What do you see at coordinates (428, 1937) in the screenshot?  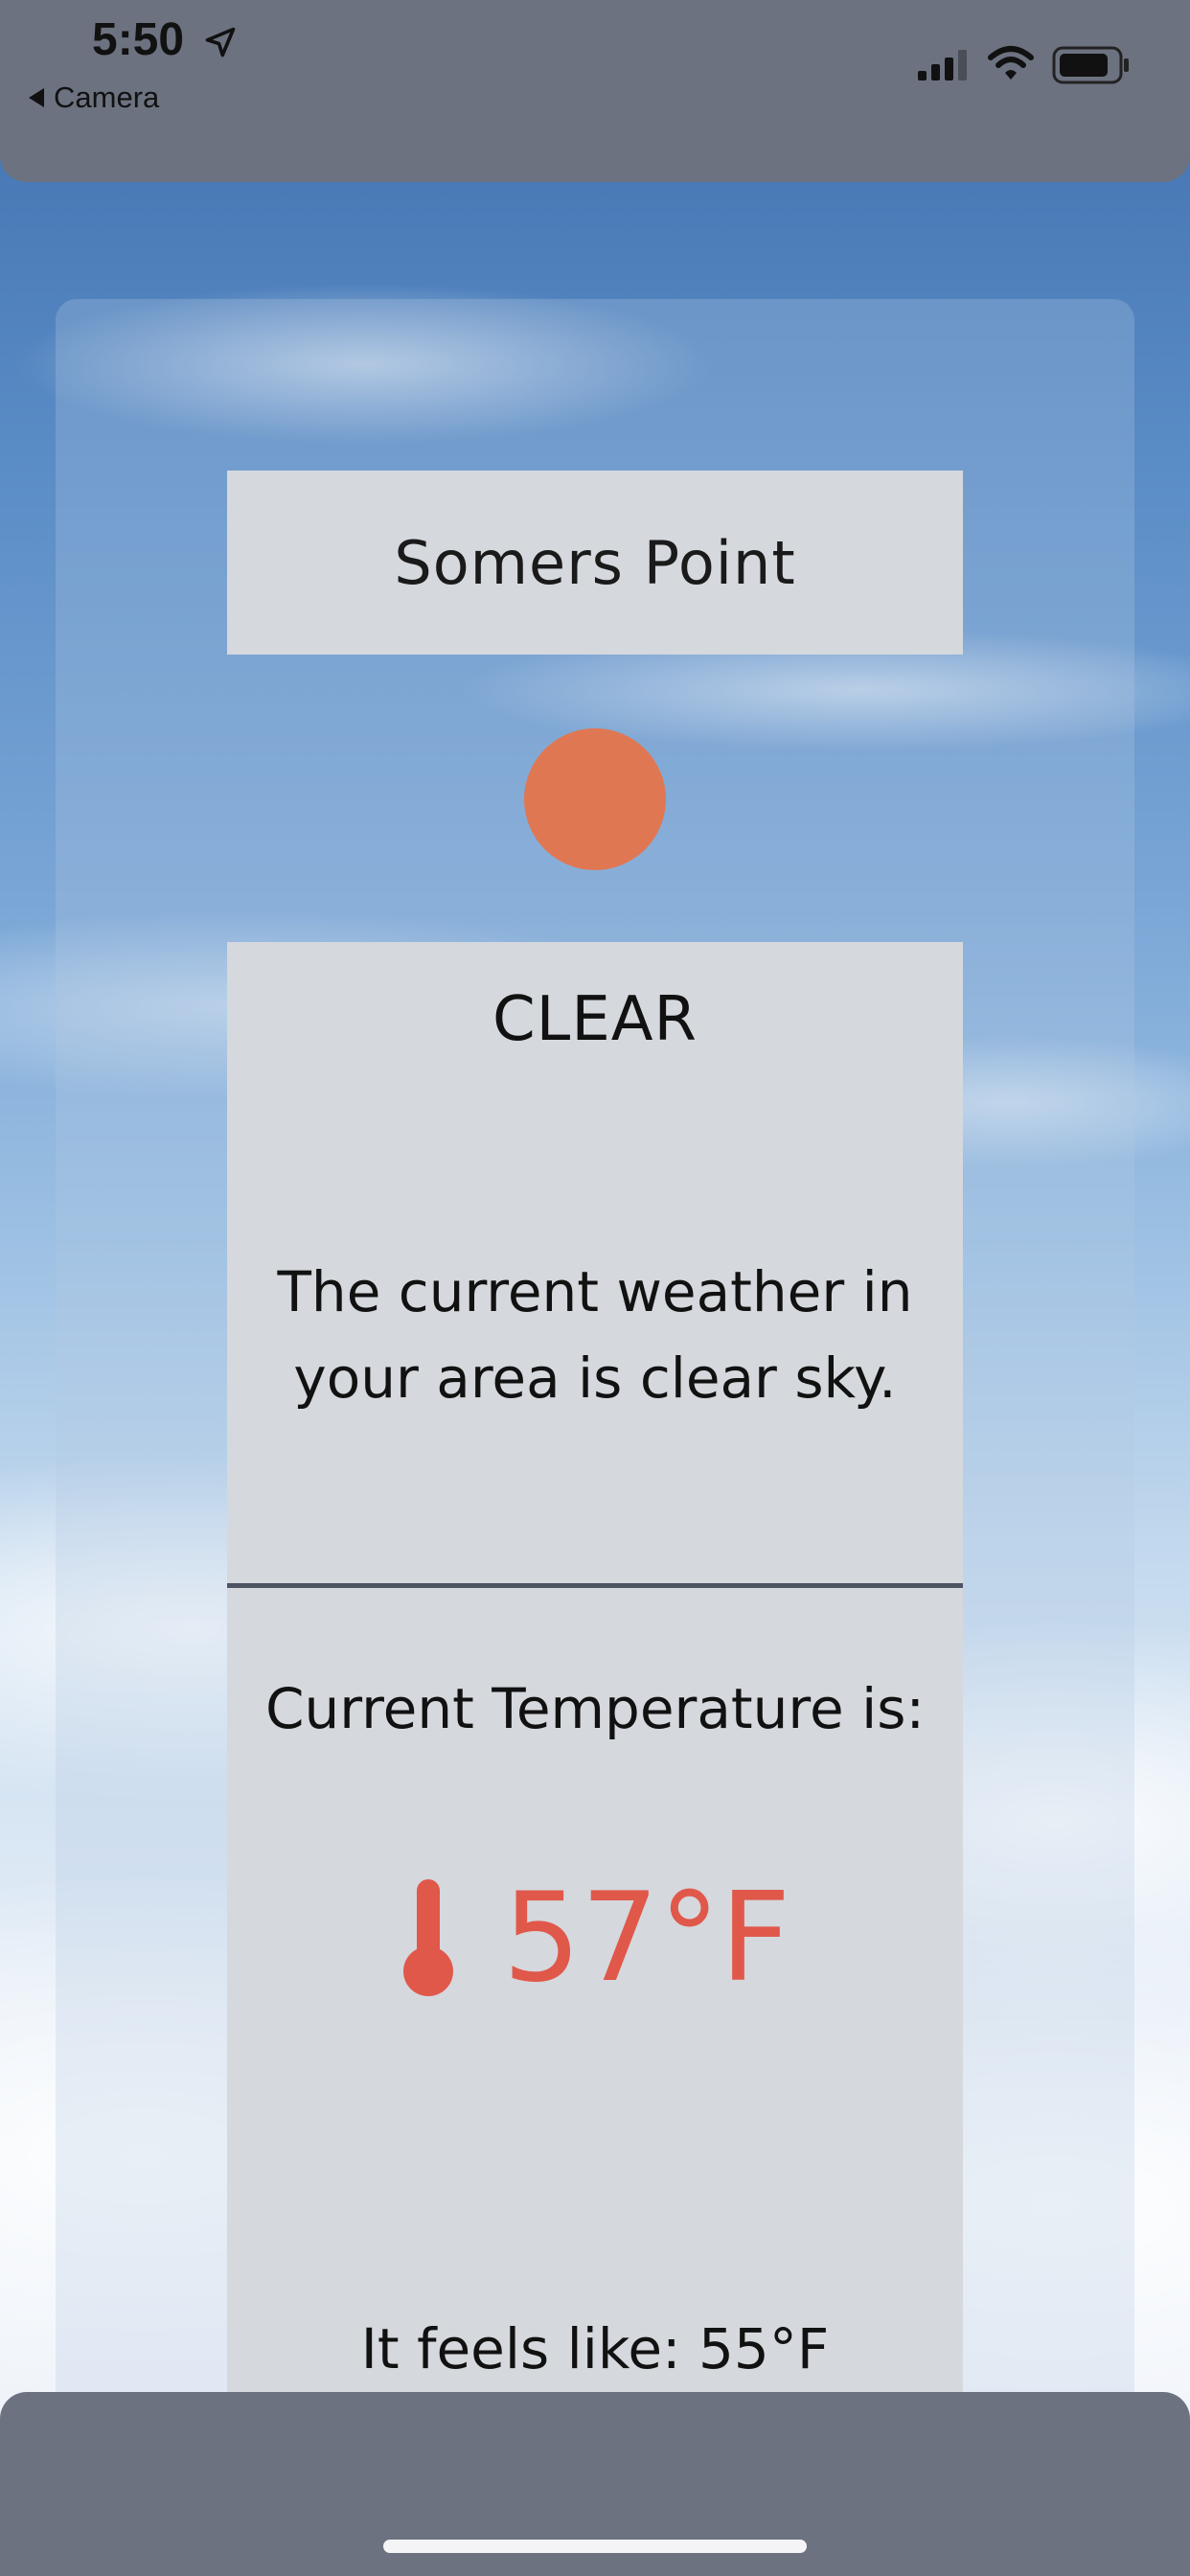 I see `thermometer-icon` at bounding box center [428, 1937].